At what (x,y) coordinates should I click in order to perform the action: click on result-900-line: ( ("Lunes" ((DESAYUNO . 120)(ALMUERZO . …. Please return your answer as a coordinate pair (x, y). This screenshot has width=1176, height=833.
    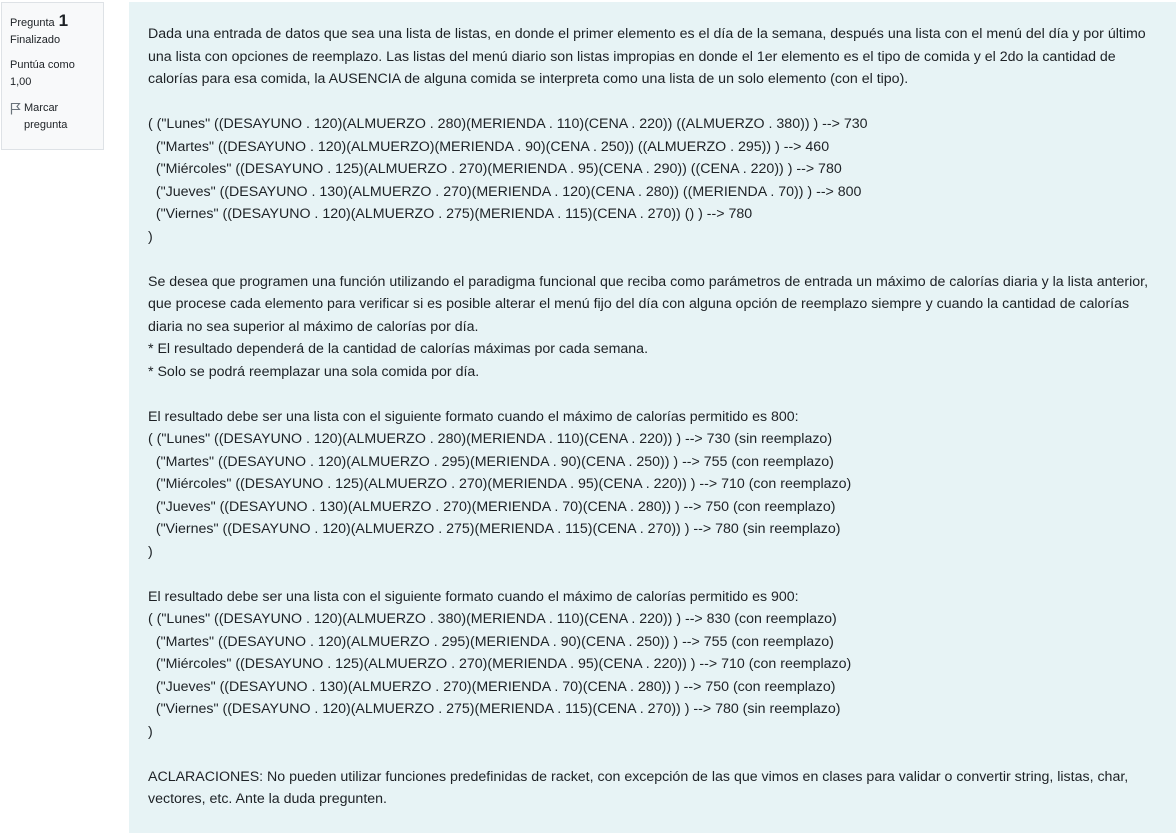
    Looking at the image, I should click on (492, 619).